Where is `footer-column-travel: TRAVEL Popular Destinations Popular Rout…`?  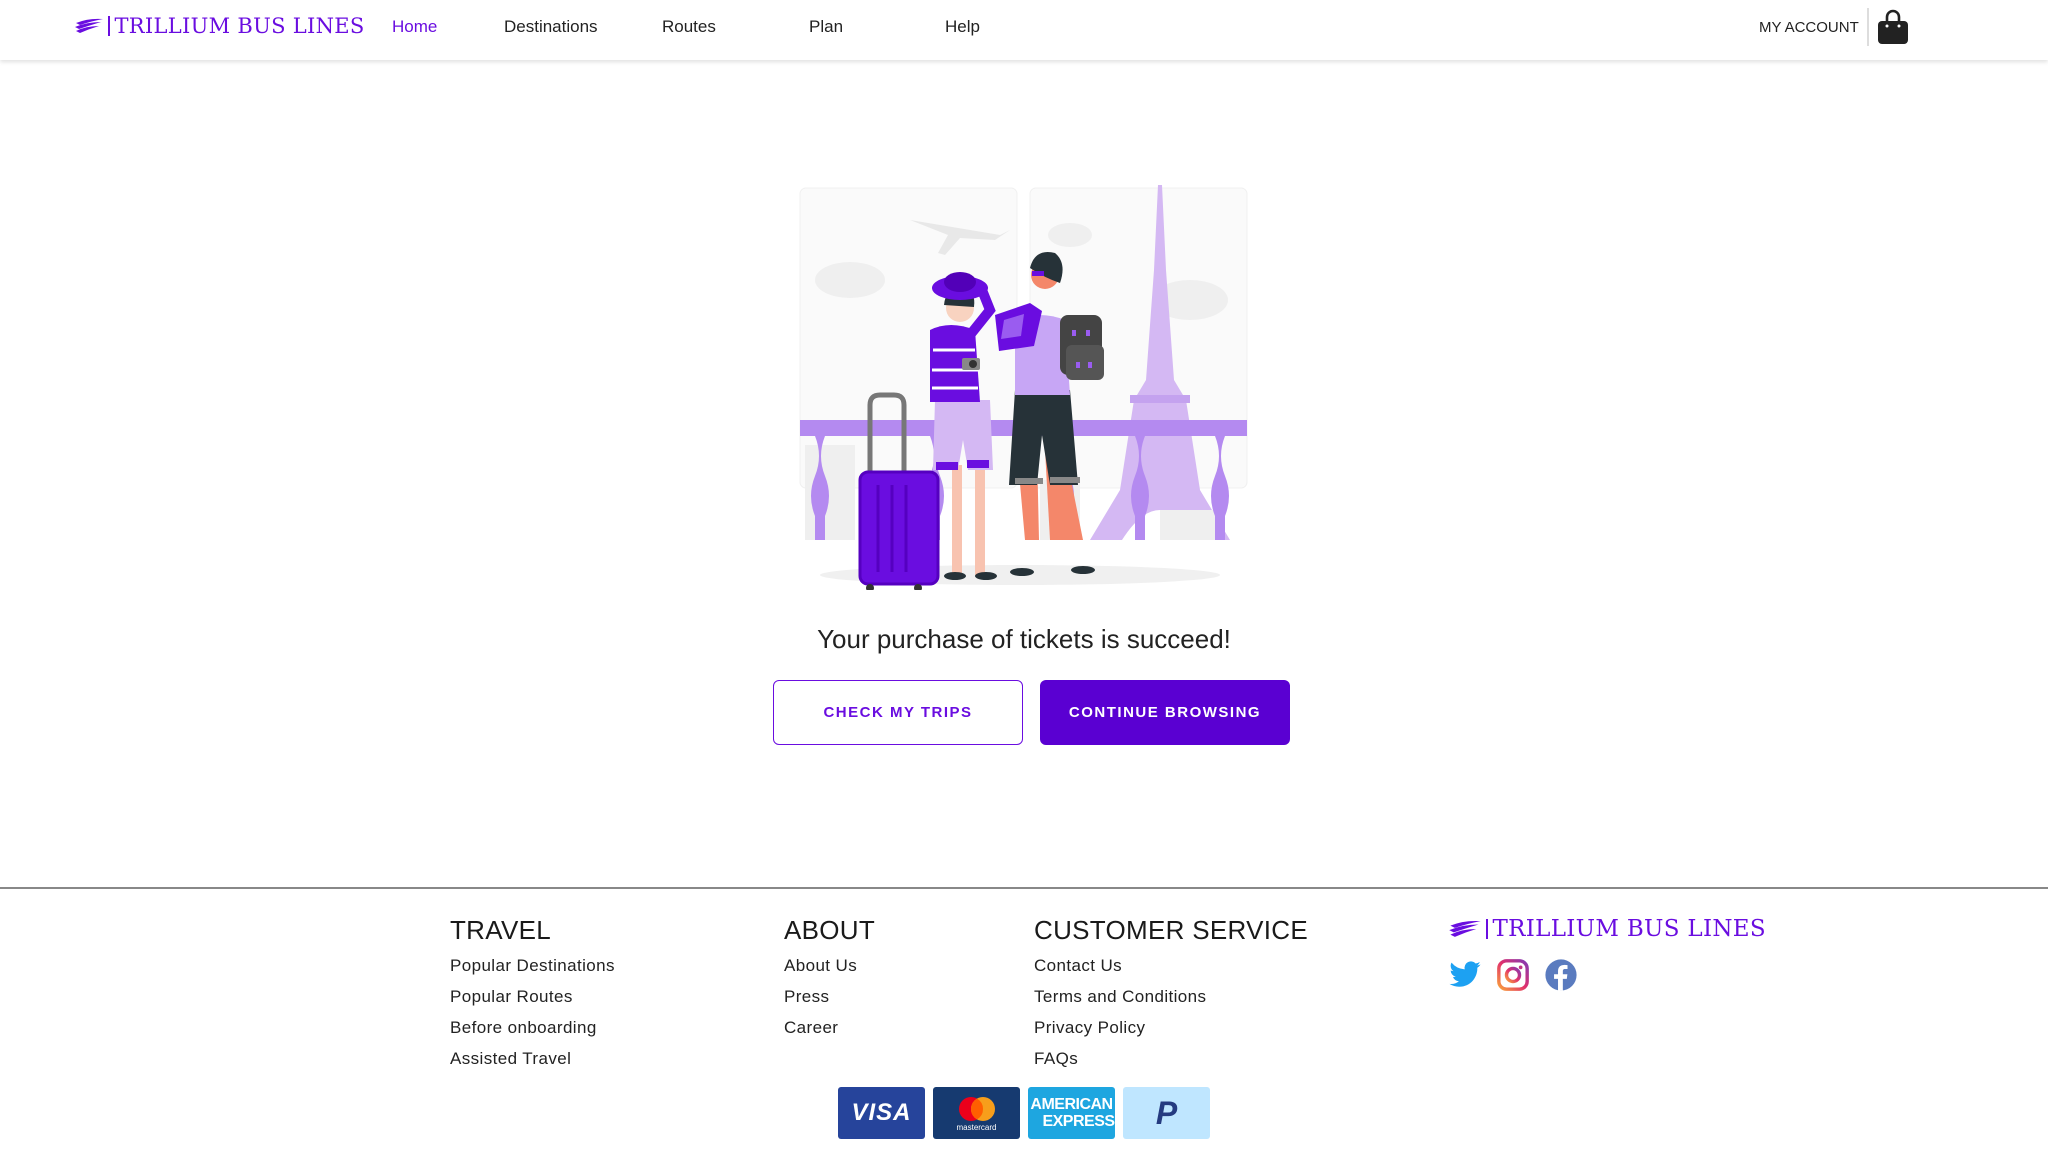
footer-column-travel: TRAVEL Popular Destinations Popular Rout… is located at coordinates (532, 997).